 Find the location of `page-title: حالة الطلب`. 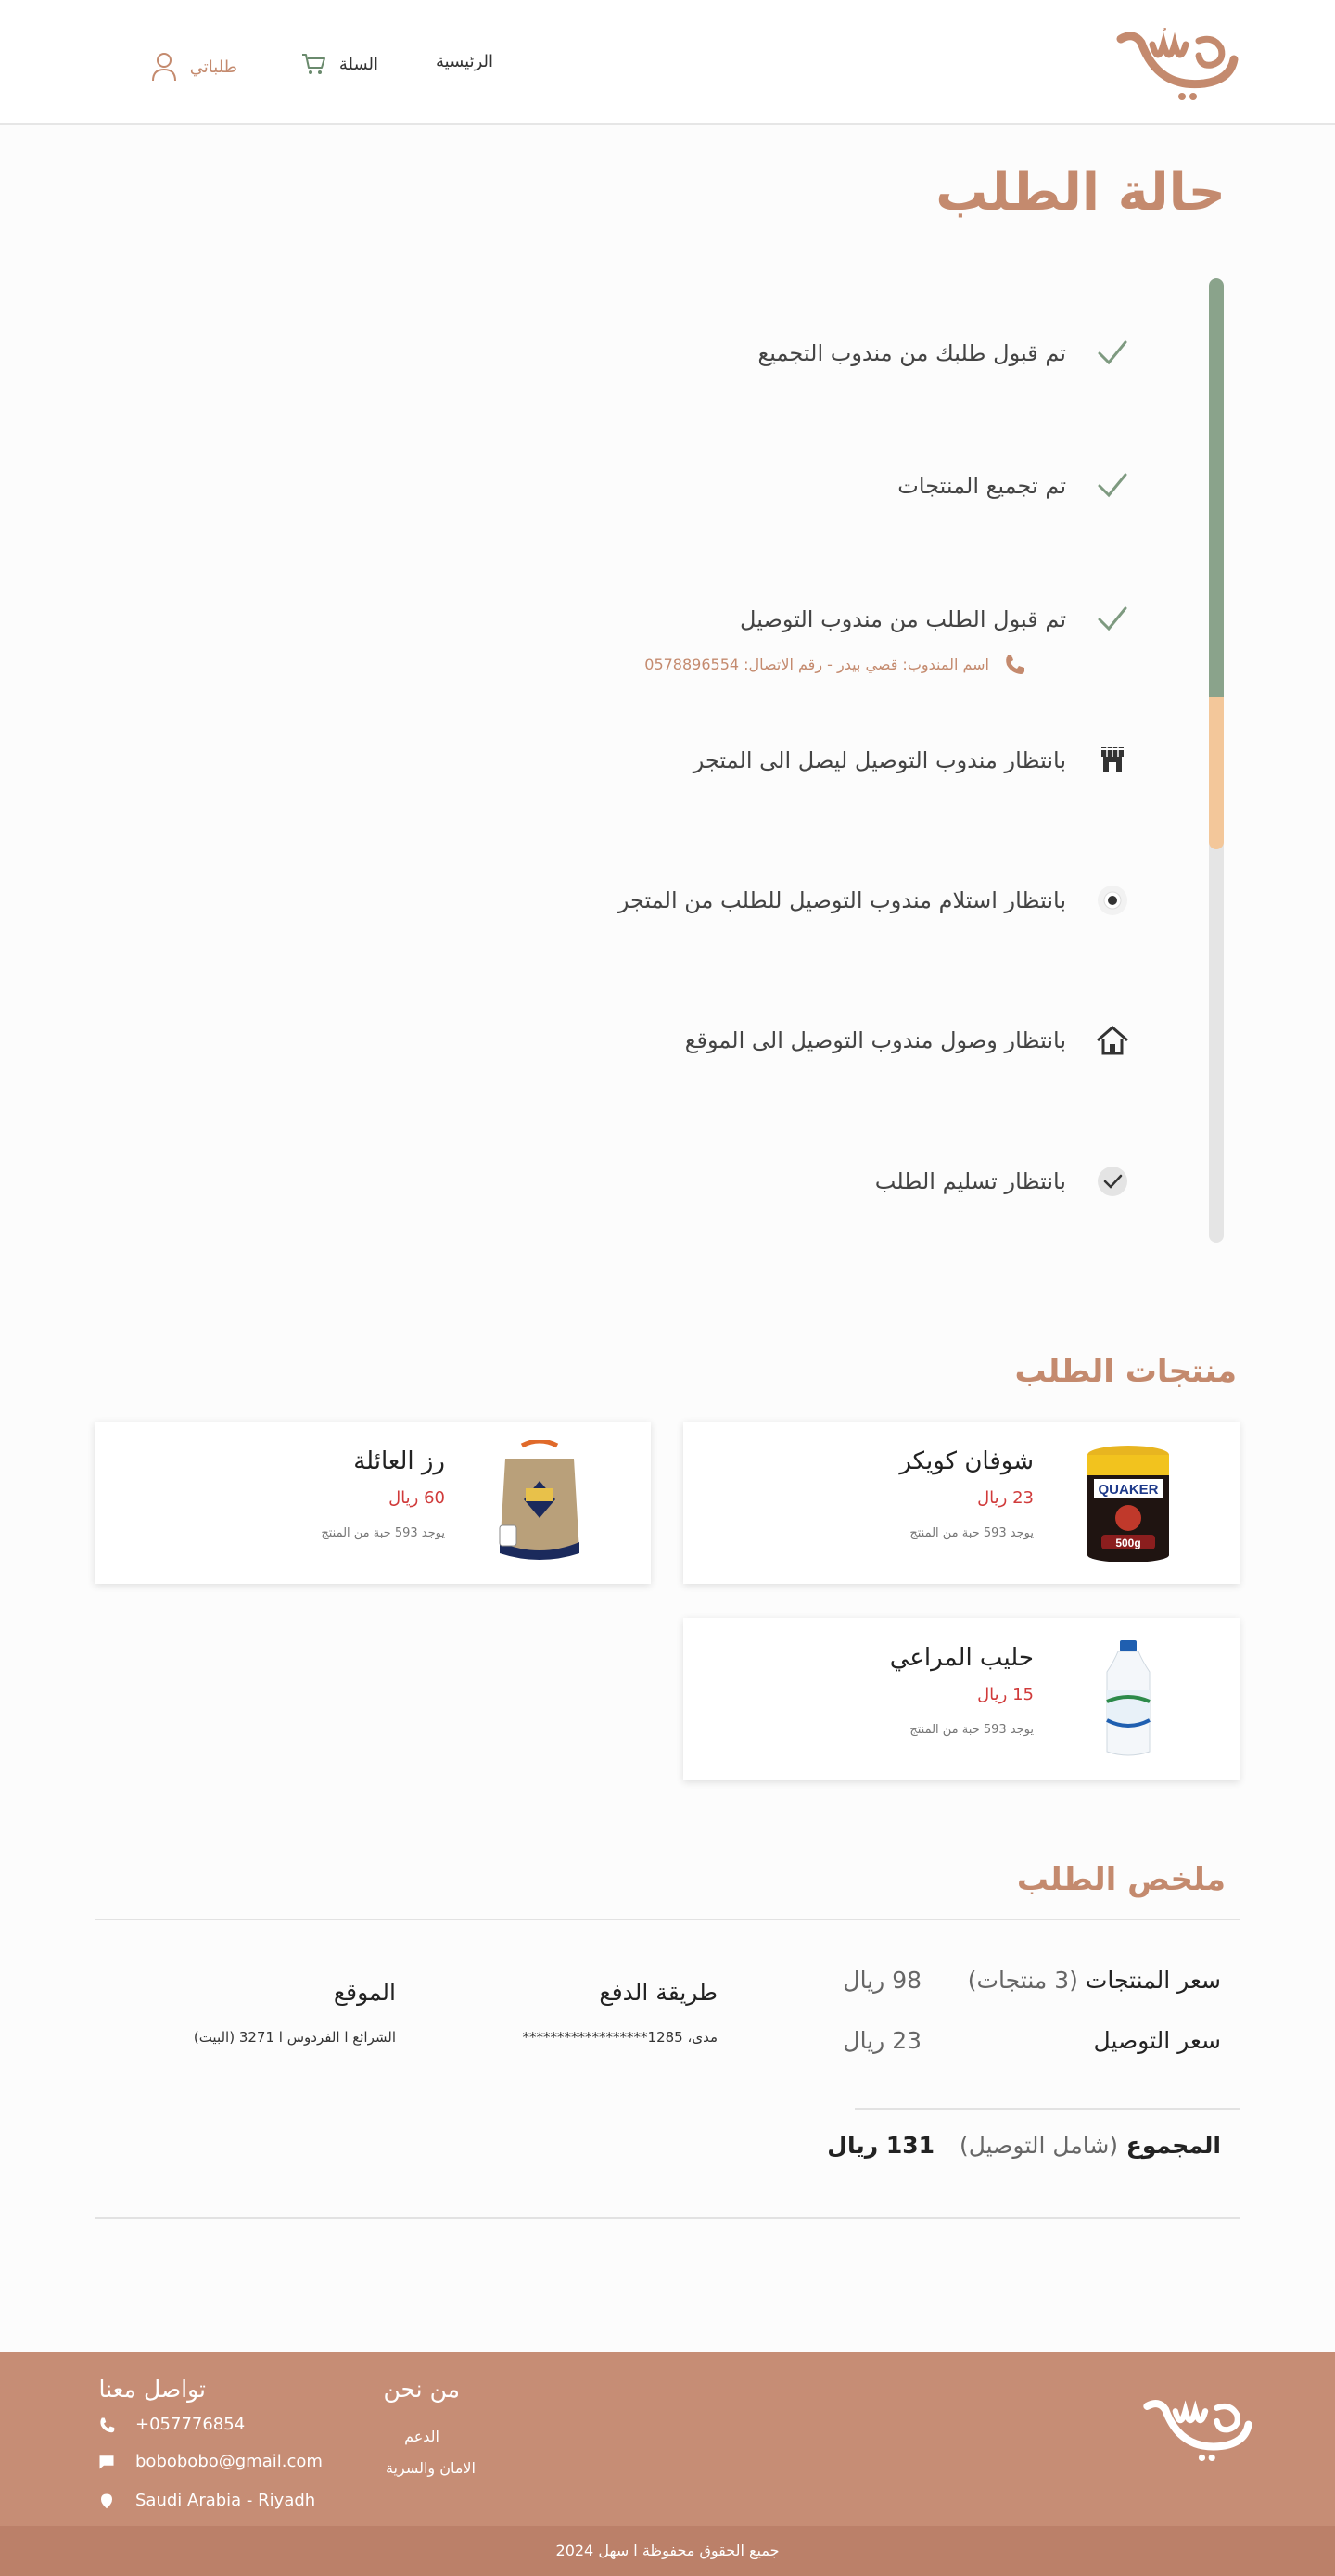

page-title: حالة الطلب is located at coordinates (1080, 192).